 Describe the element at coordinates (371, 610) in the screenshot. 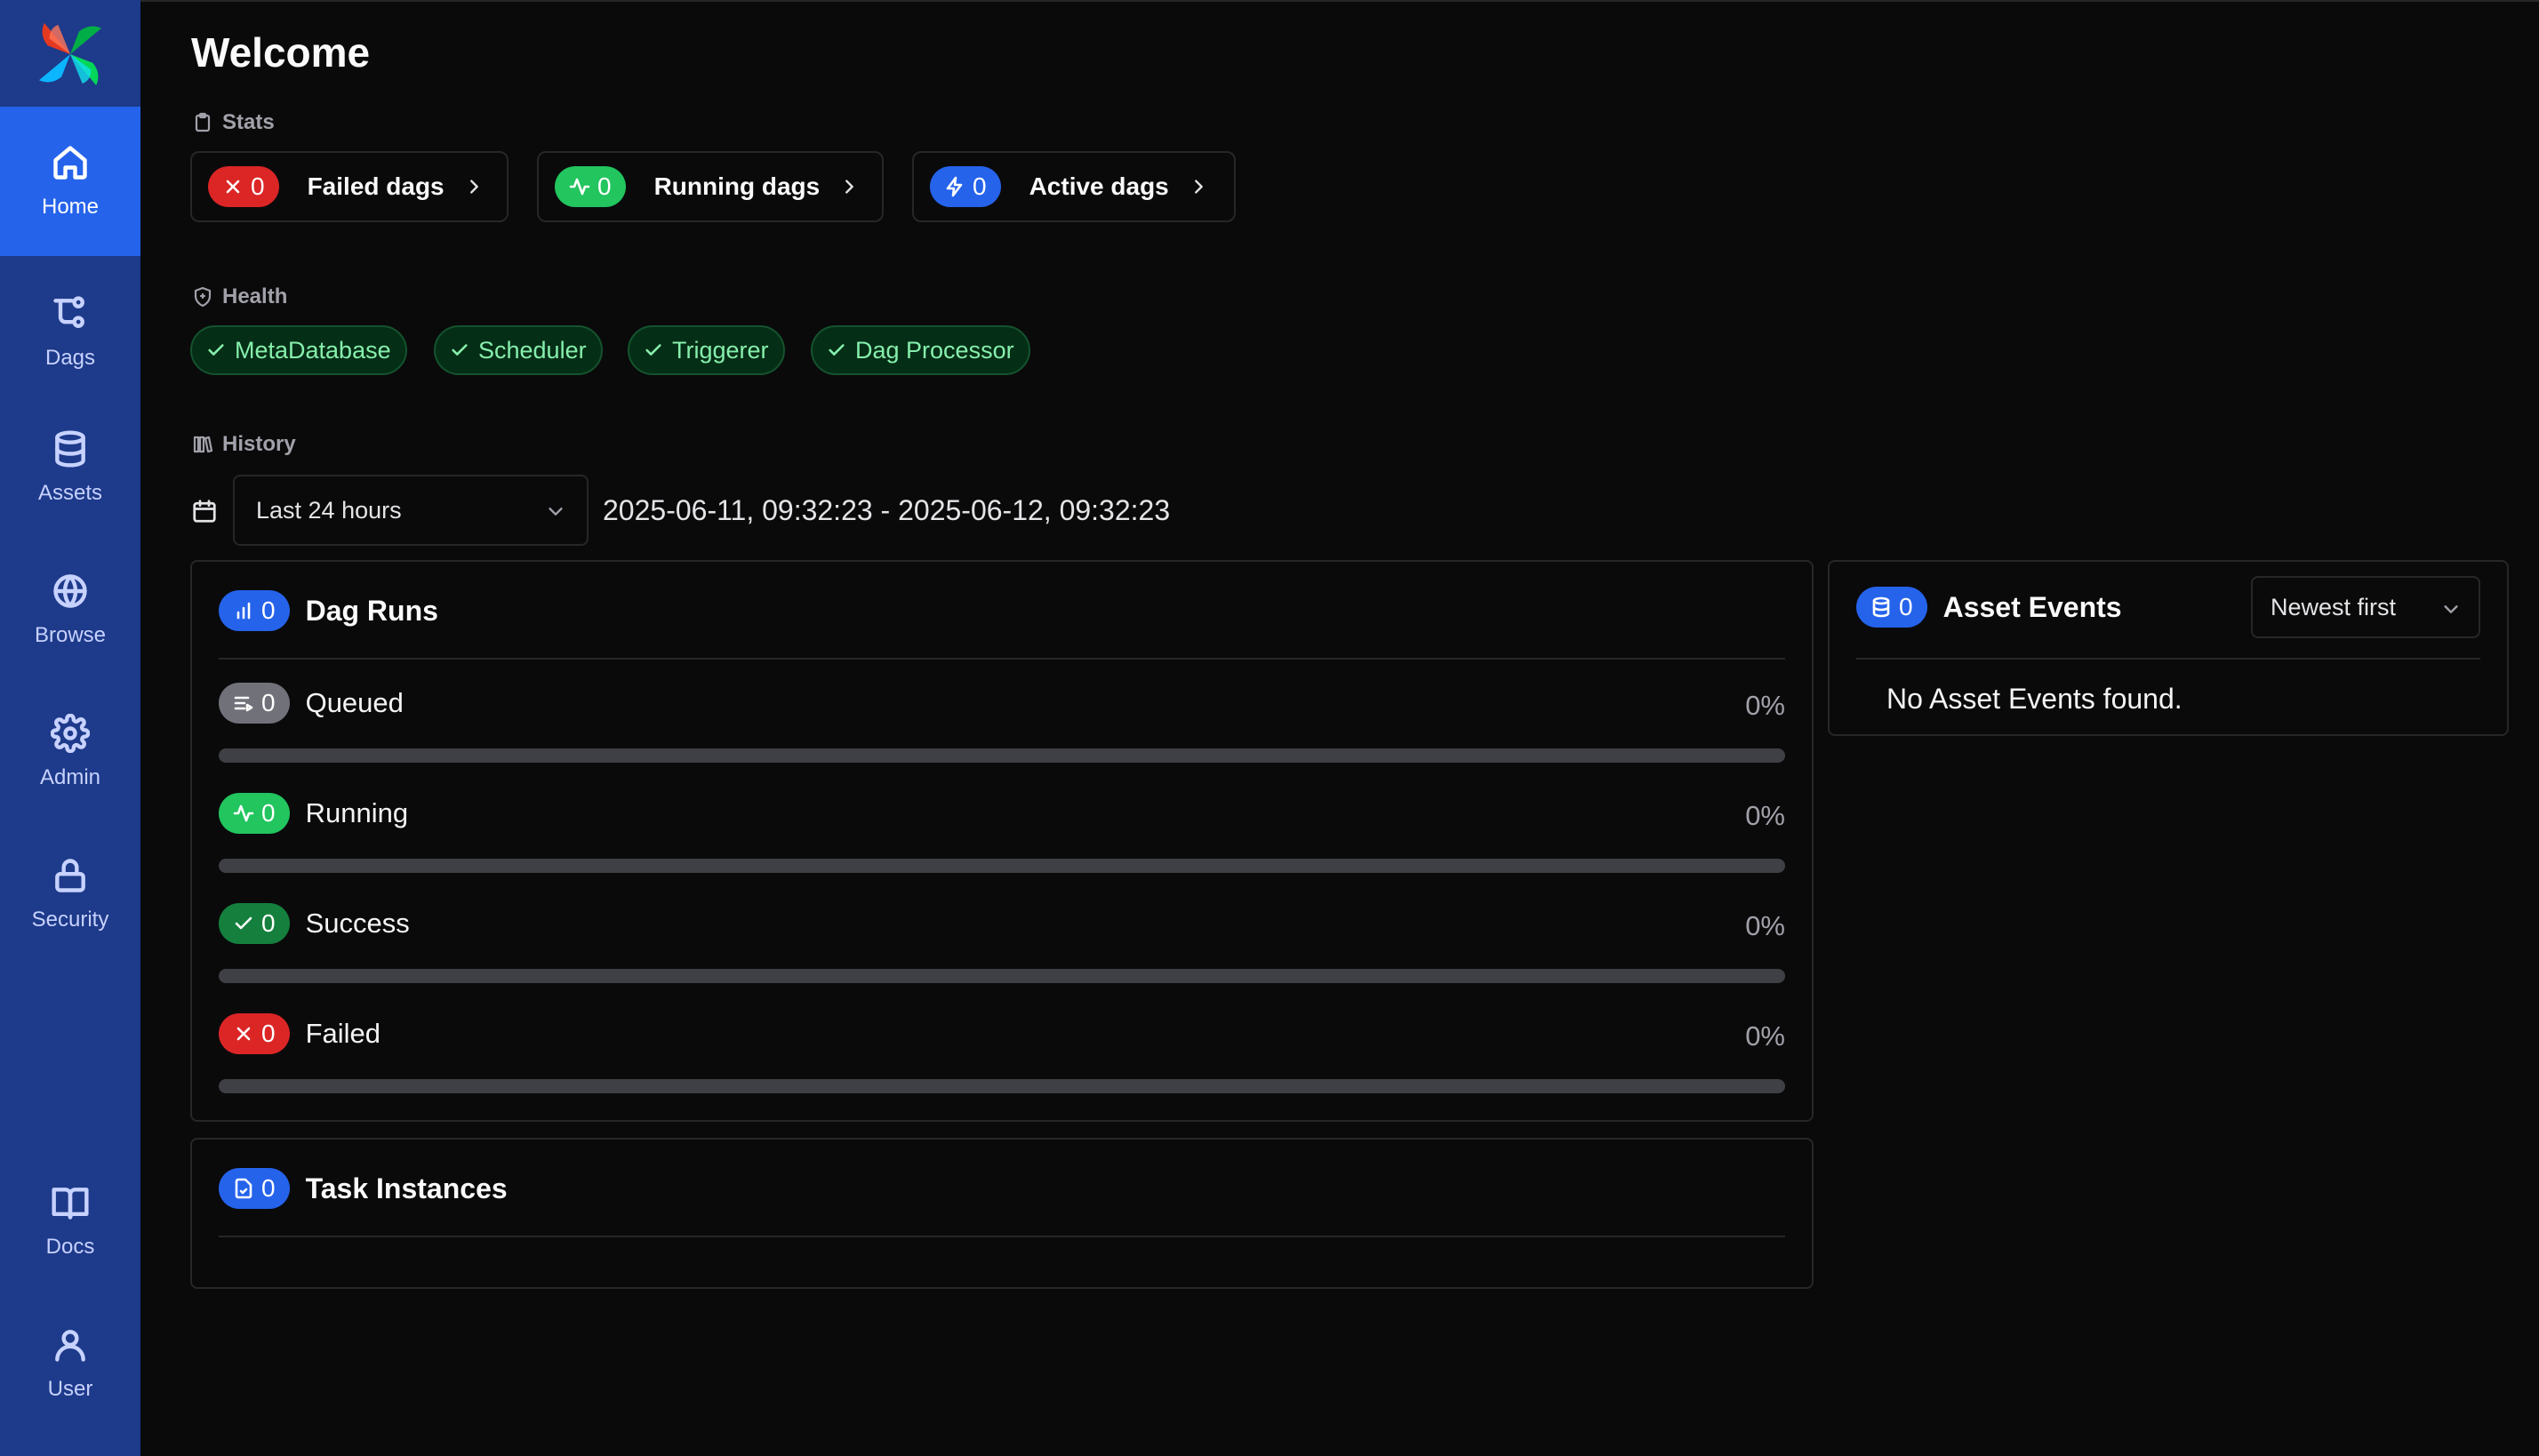

I see `dag-runs-title: Dag Runs` at that location.